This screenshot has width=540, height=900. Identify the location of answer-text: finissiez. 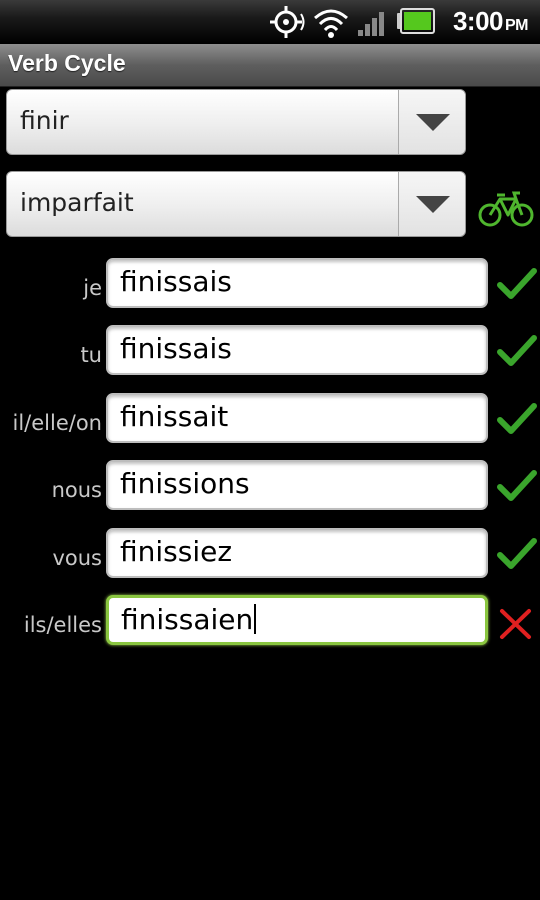
(176, 551).